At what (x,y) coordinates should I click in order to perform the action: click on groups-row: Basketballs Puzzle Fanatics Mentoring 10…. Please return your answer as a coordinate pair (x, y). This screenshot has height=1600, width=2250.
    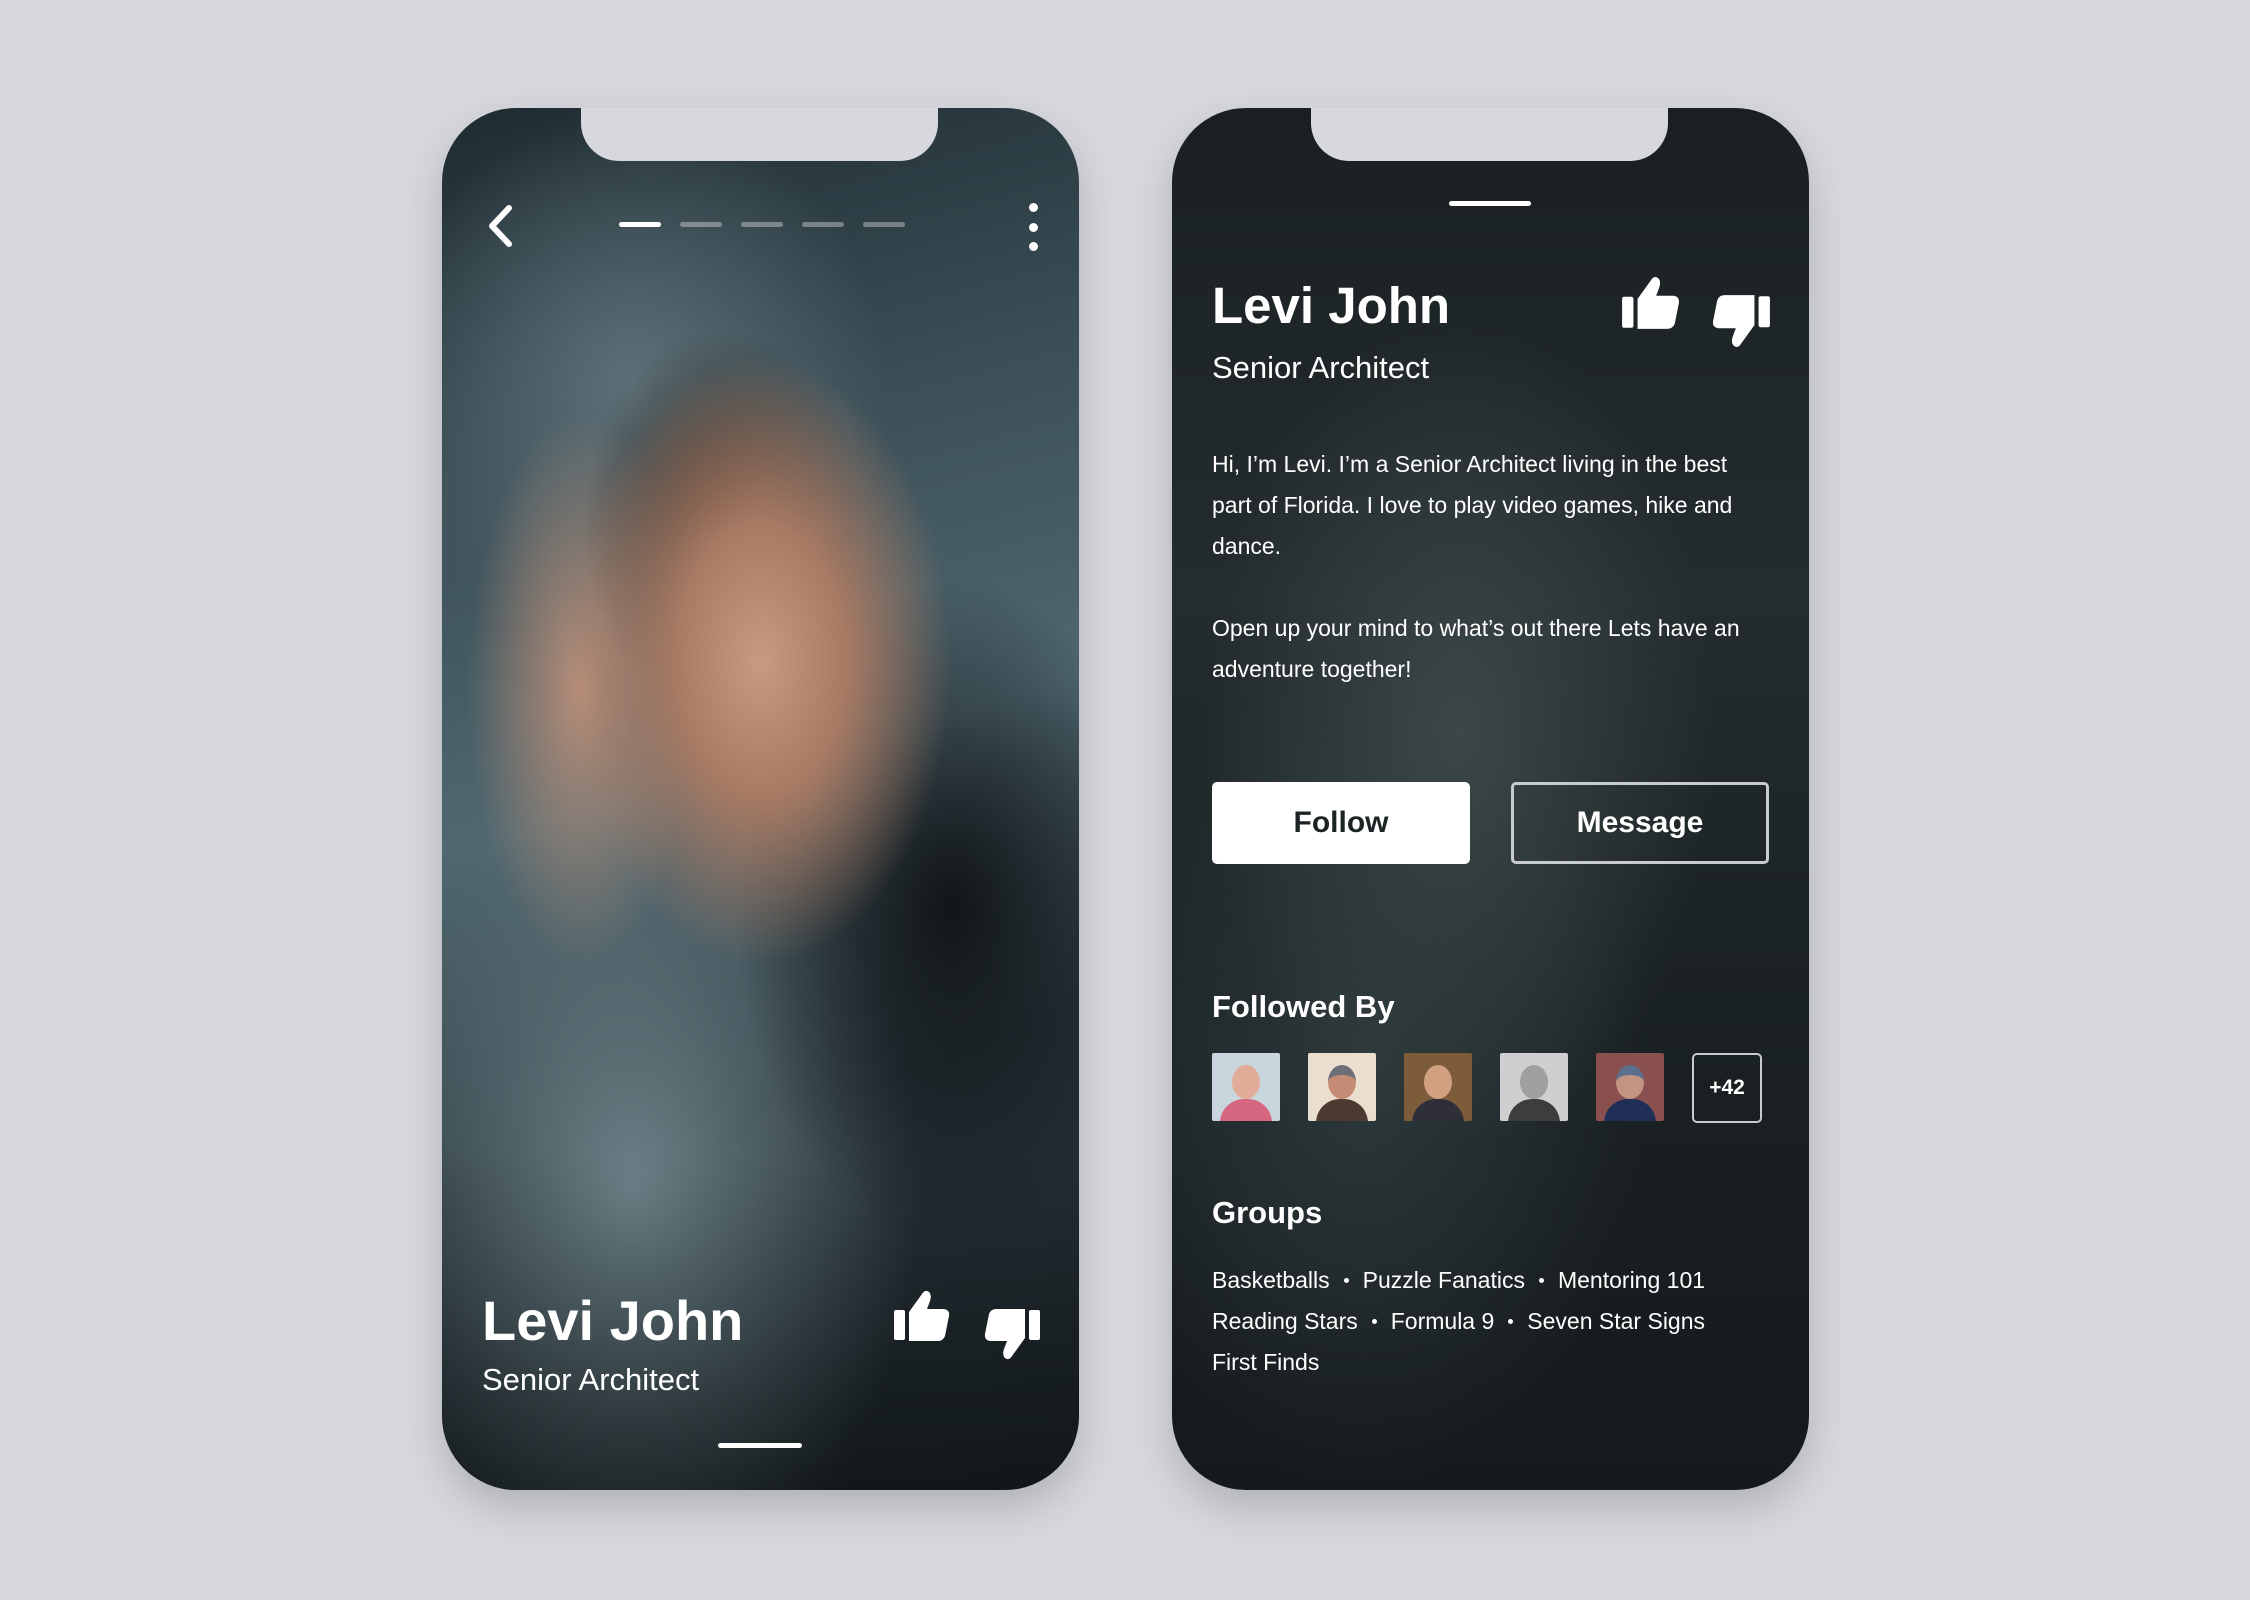
    Looking at the image, I should click on (1497, 1280).